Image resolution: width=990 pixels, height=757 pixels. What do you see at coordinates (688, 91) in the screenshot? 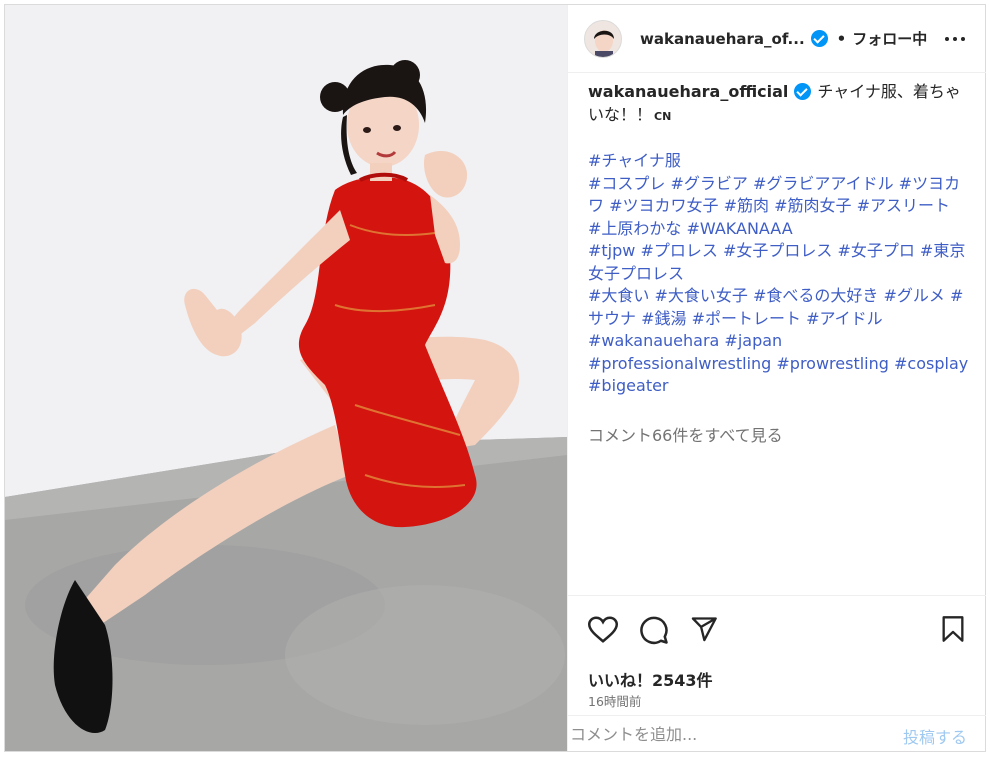
I see `caption-username: wakanauehara_official` at bounding box center [688, 91].